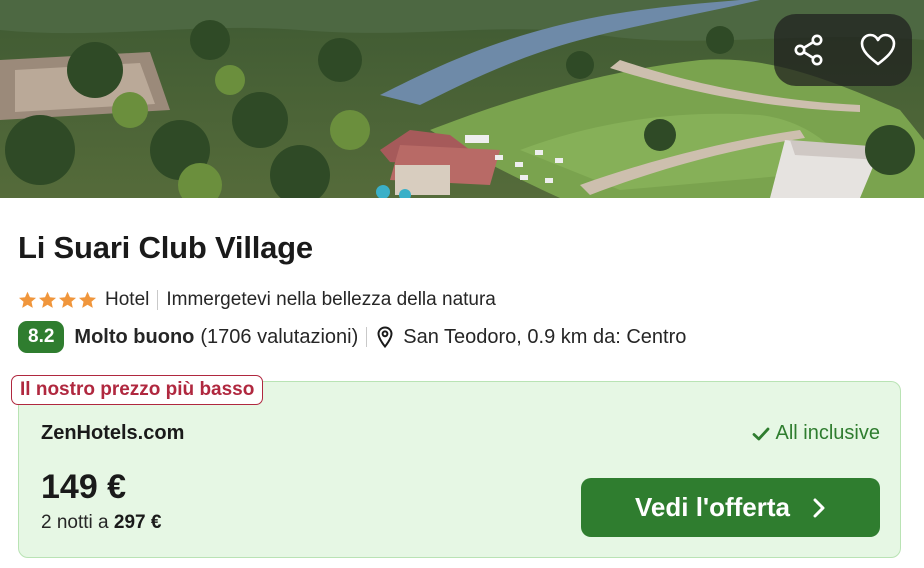  I want to click on board-label: All inclusive, so click(827, 433).